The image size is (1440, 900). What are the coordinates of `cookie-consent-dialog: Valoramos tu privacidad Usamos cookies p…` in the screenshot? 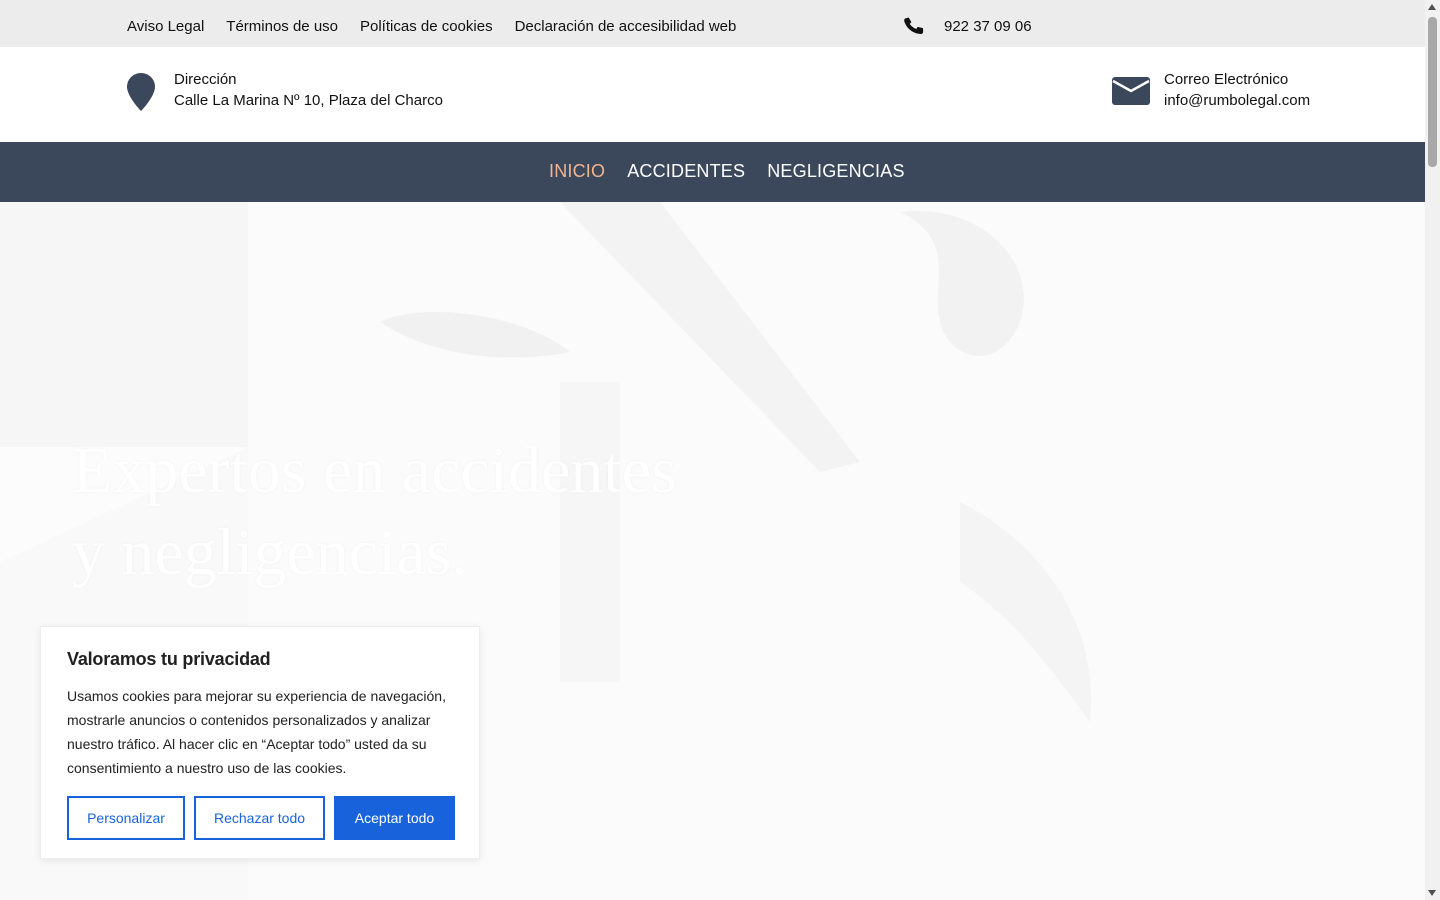 It's located at (260, 742).